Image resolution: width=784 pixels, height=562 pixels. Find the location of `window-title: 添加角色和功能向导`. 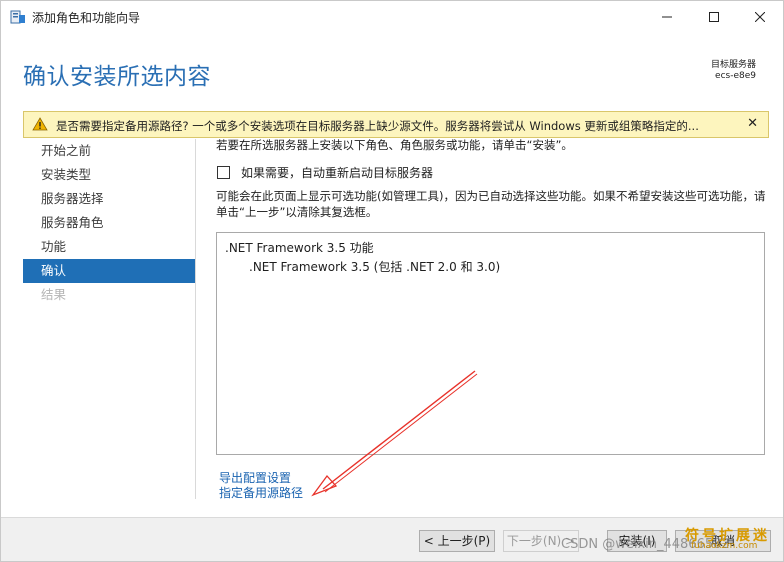

window-title: 添加角色和功能向导 is located at coordinates (86, 18).